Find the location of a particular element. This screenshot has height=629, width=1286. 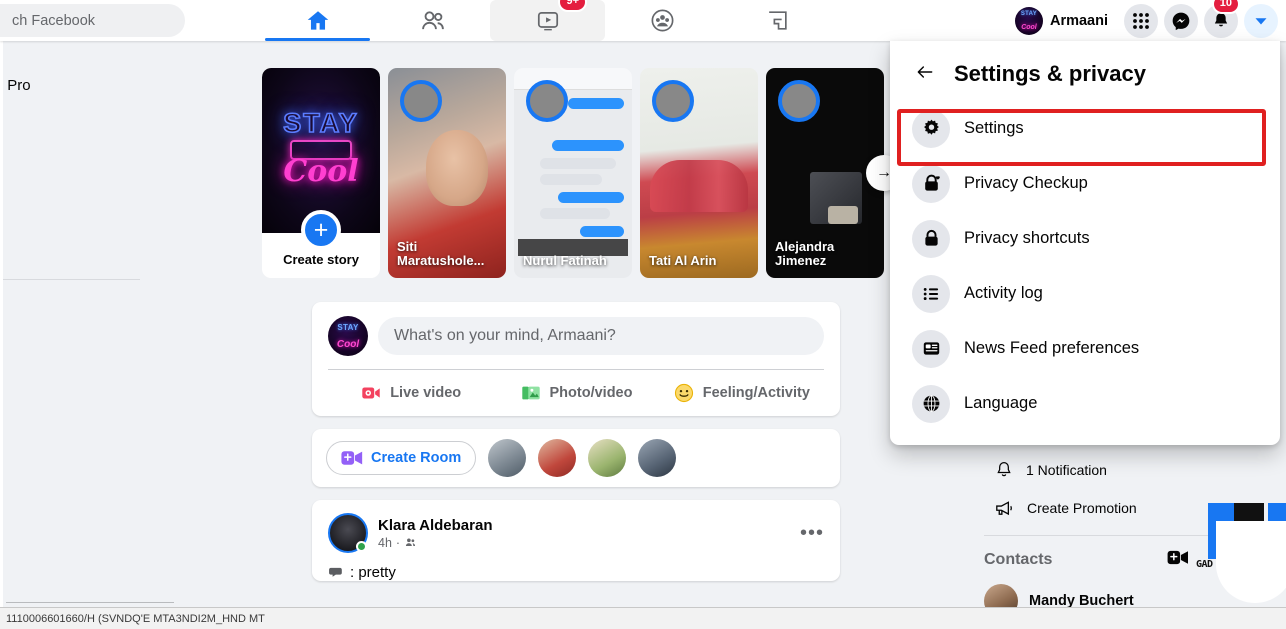

story-card: Nurul Fatinah is located at coordinates (573, 173).